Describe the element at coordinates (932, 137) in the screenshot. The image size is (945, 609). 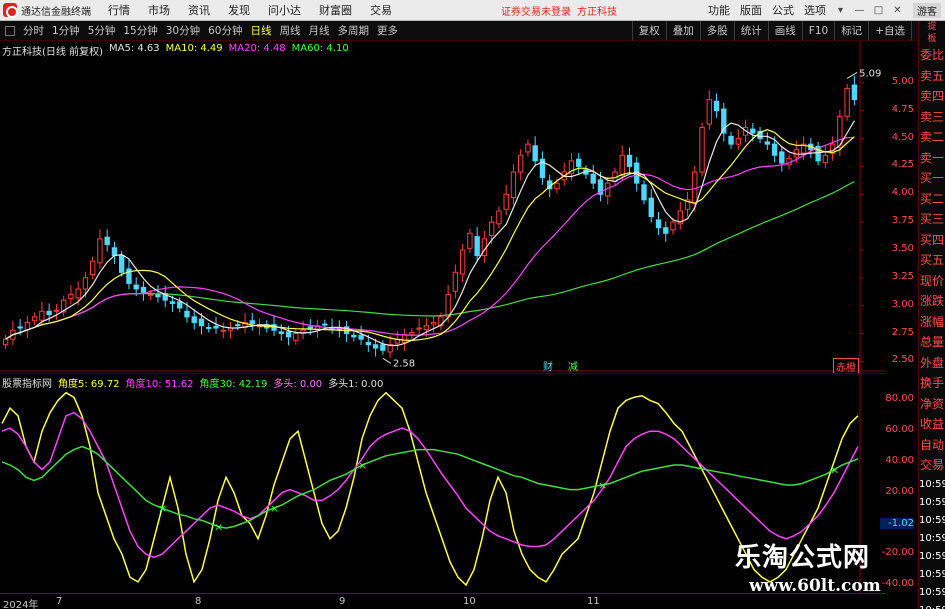
I see `side-item: 卖二` at that location.